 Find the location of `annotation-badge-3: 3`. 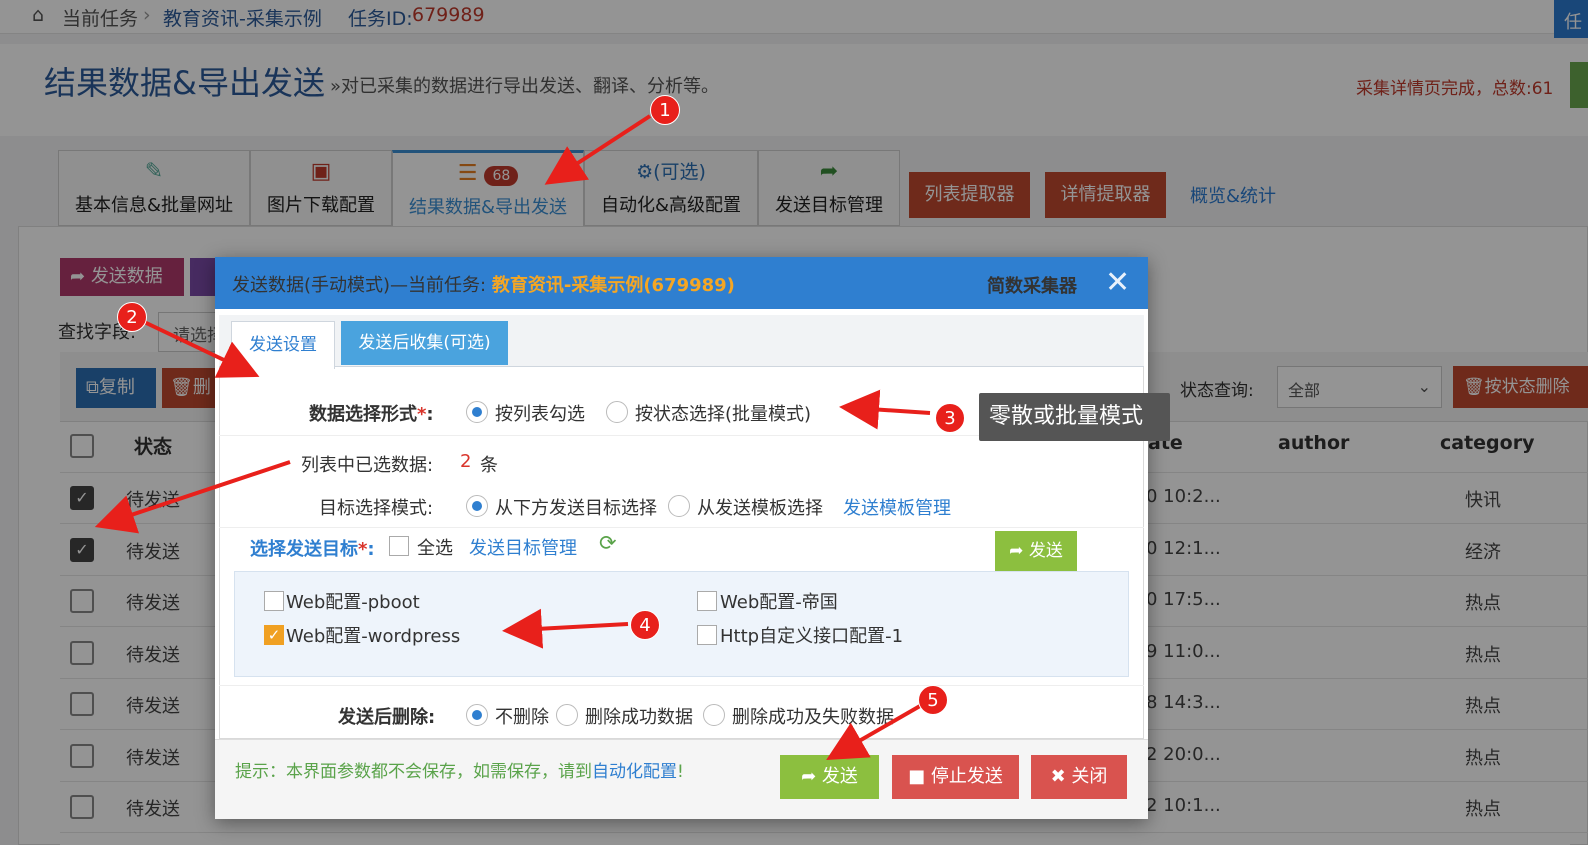

annotation-badge-3: 3 is located at coordinates (950, 418).